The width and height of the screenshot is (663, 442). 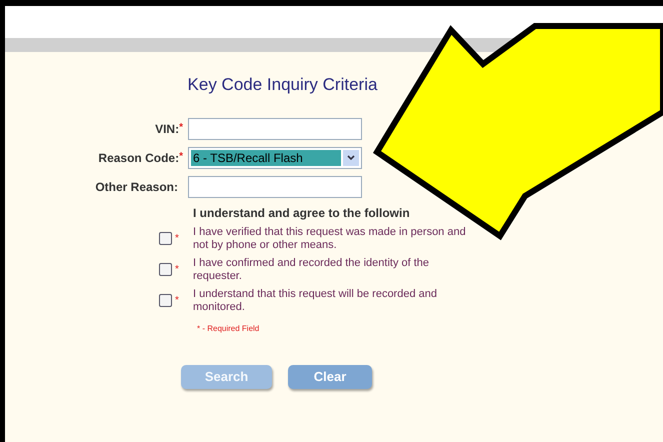 I want to click on agreement-heading: I understand and agree to the followin, so click(x=302, y=213).